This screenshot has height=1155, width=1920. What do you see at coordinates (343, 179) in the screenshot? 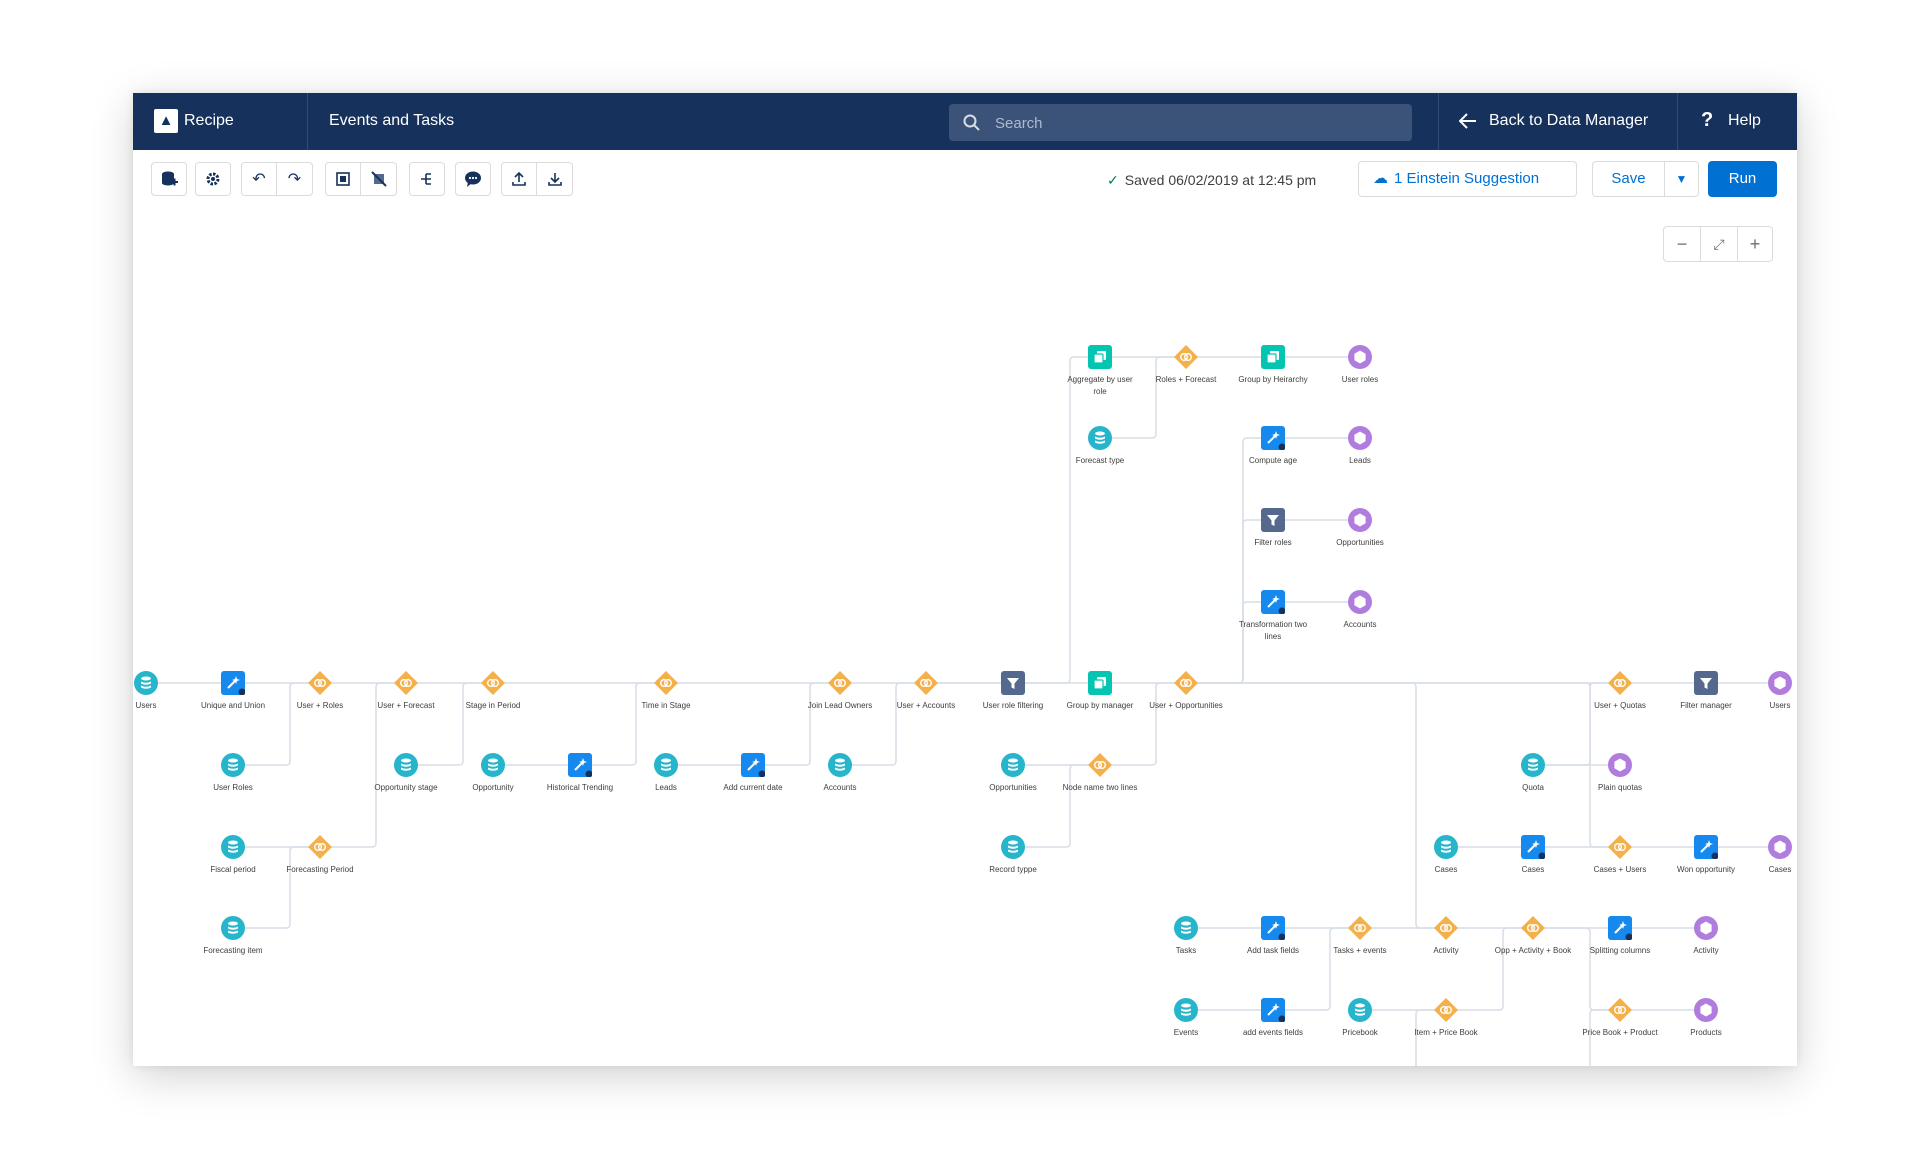
I see `fit-to-screen-button` at bounding box center [343, 179].